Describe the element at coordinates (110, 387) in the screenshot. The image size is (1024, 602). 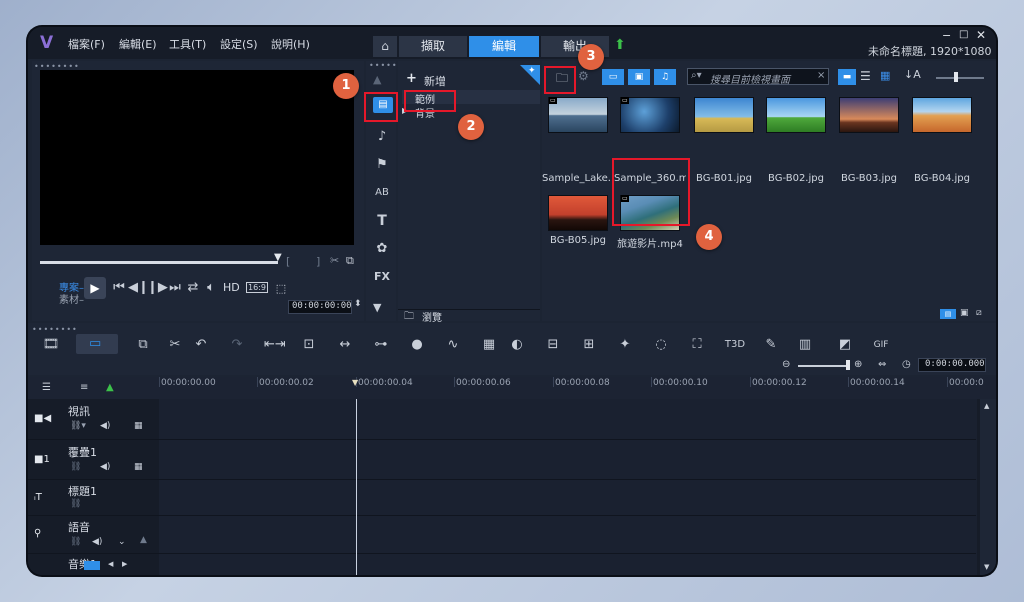
I see `add-track-icon: ▲` at that location.